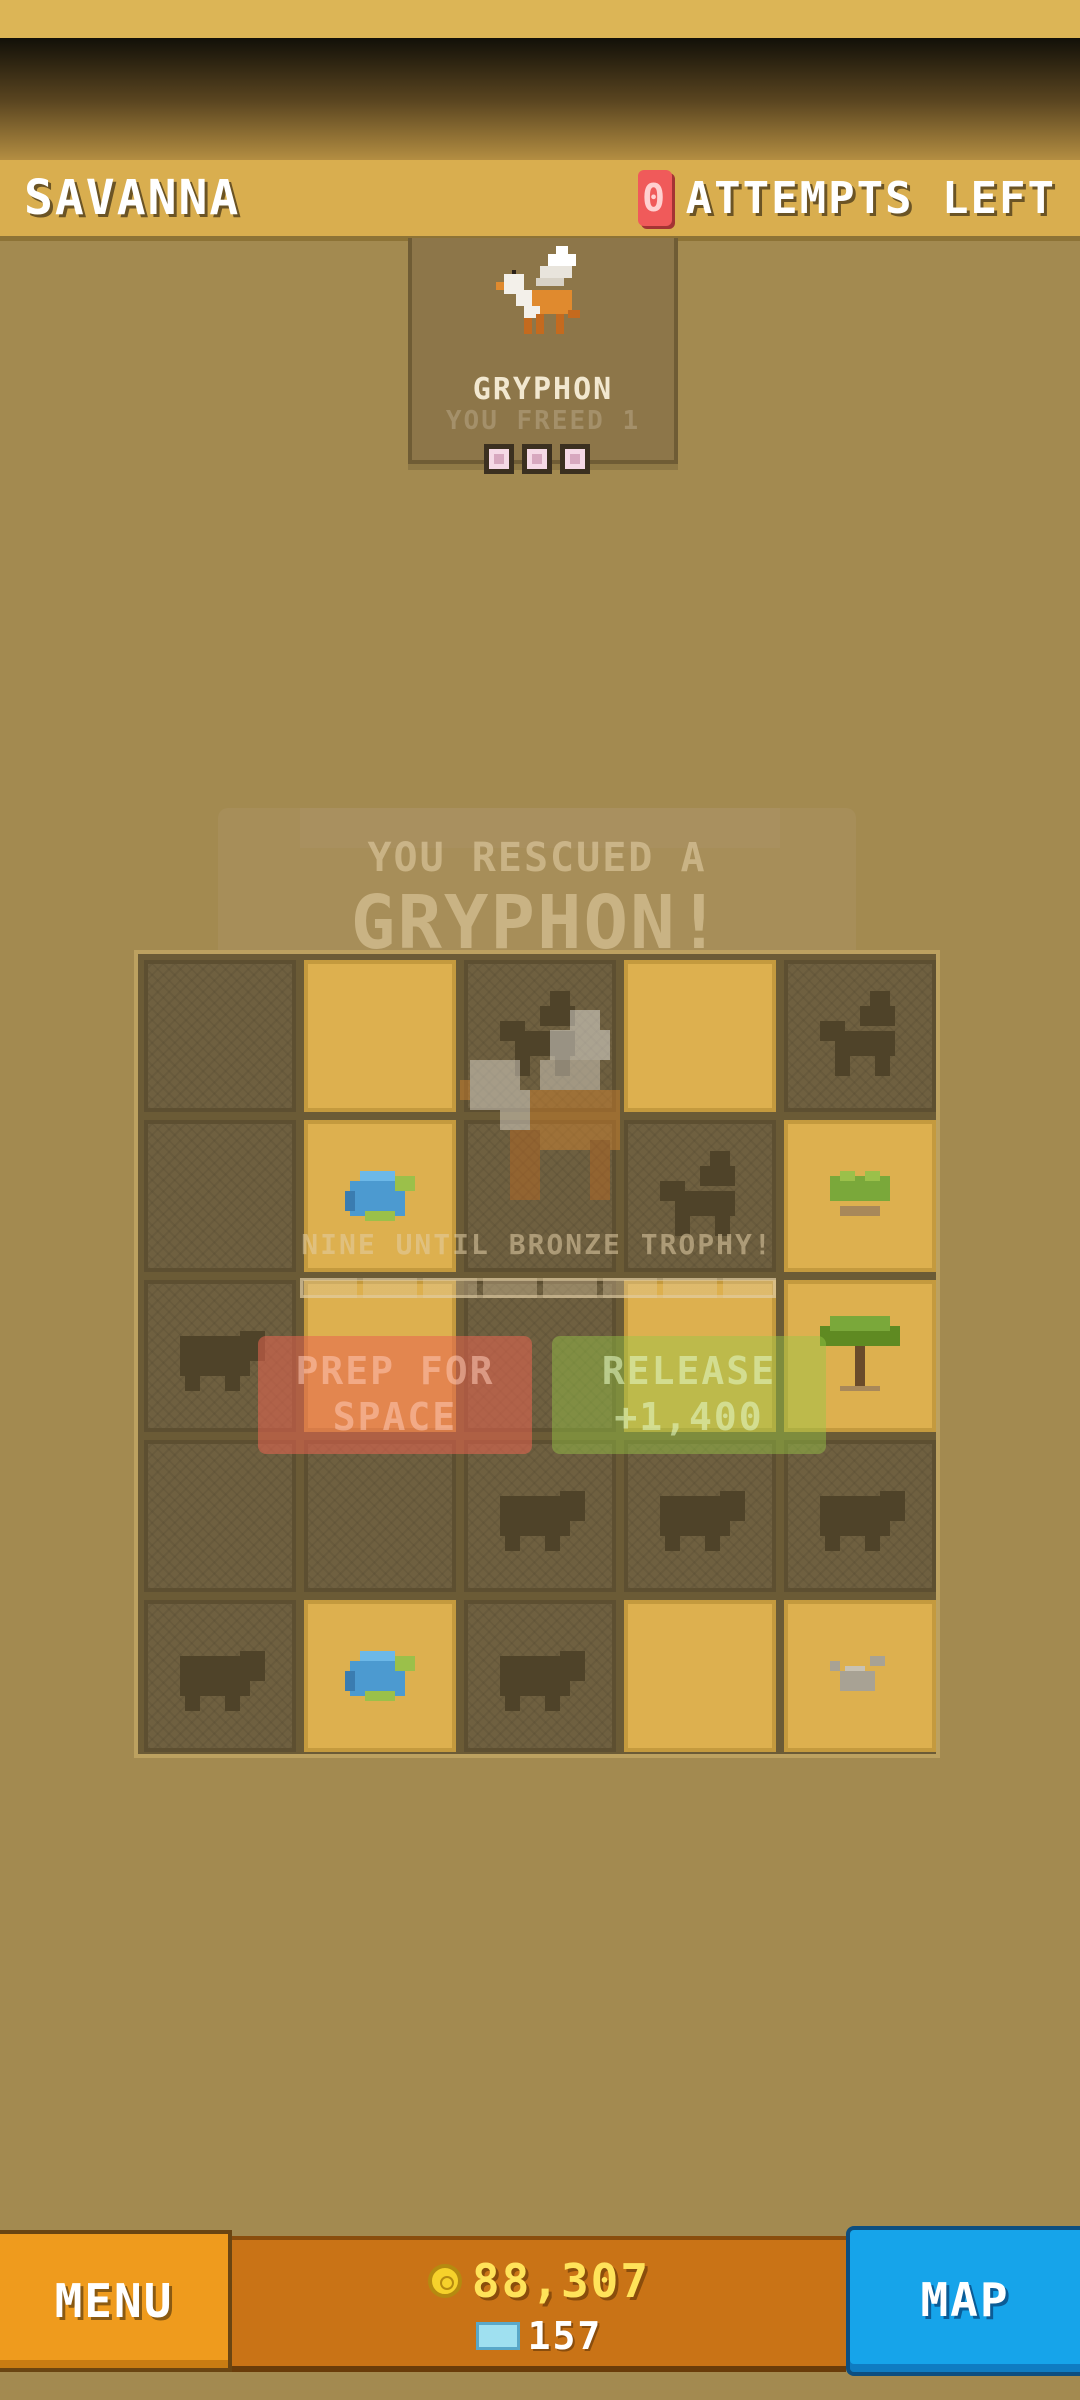 The height and width of the screenshot is (2400, 1080). I want to click on coins-display: 88,307, so click(539, 2281).